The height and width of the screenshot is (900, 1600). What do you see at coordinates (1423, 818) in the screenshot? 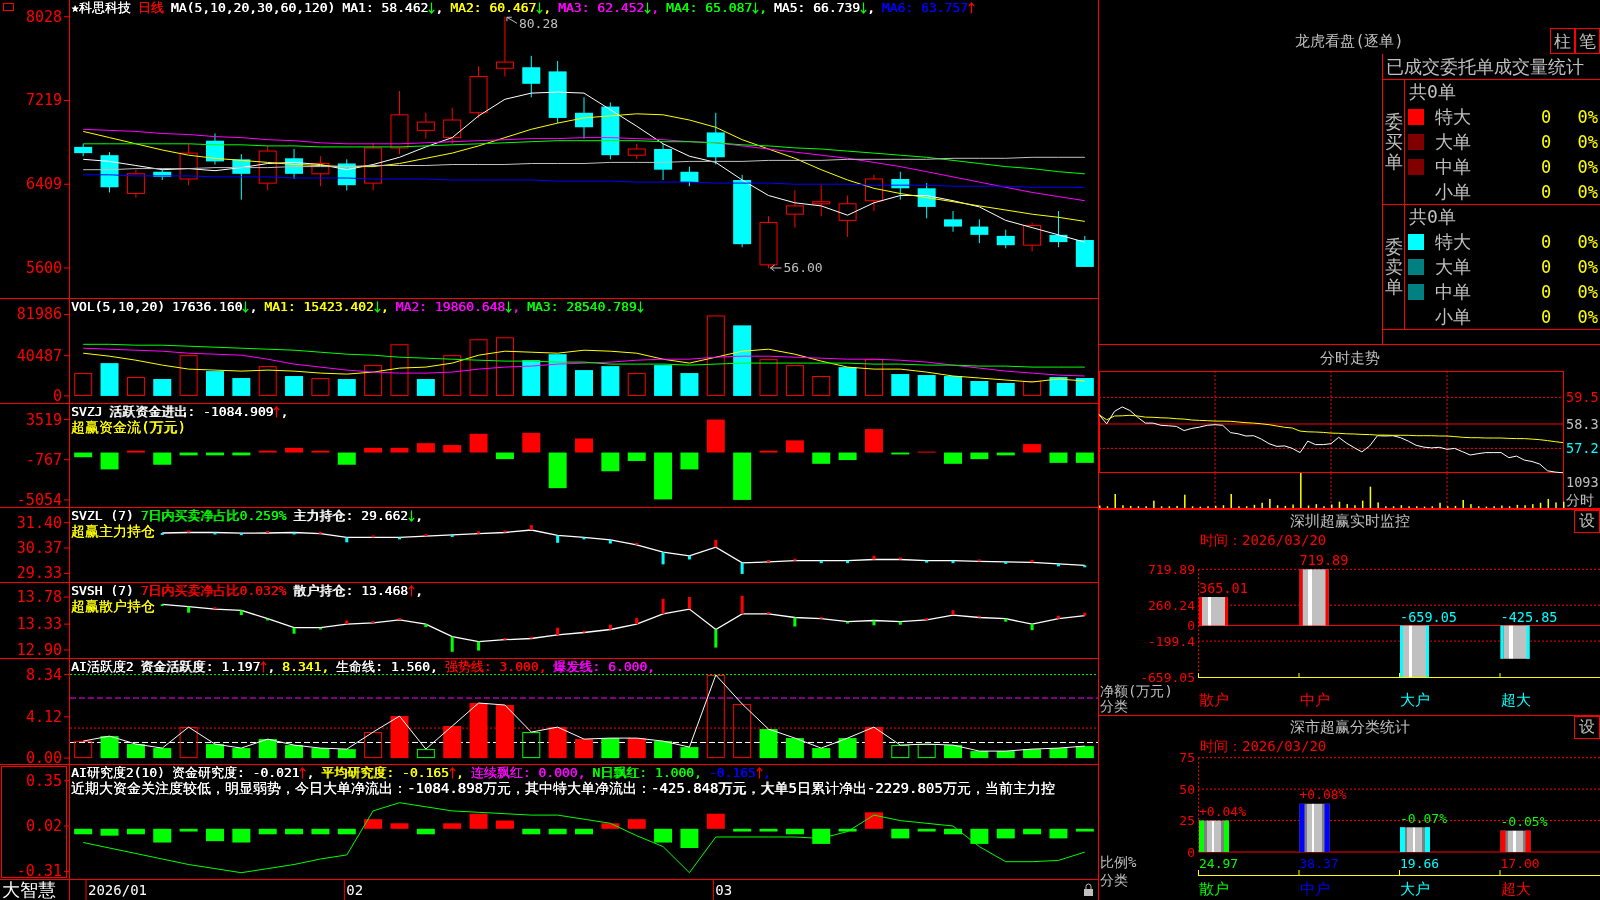
I see `change-label: -0.07%` at bounding box center [1423, 818].